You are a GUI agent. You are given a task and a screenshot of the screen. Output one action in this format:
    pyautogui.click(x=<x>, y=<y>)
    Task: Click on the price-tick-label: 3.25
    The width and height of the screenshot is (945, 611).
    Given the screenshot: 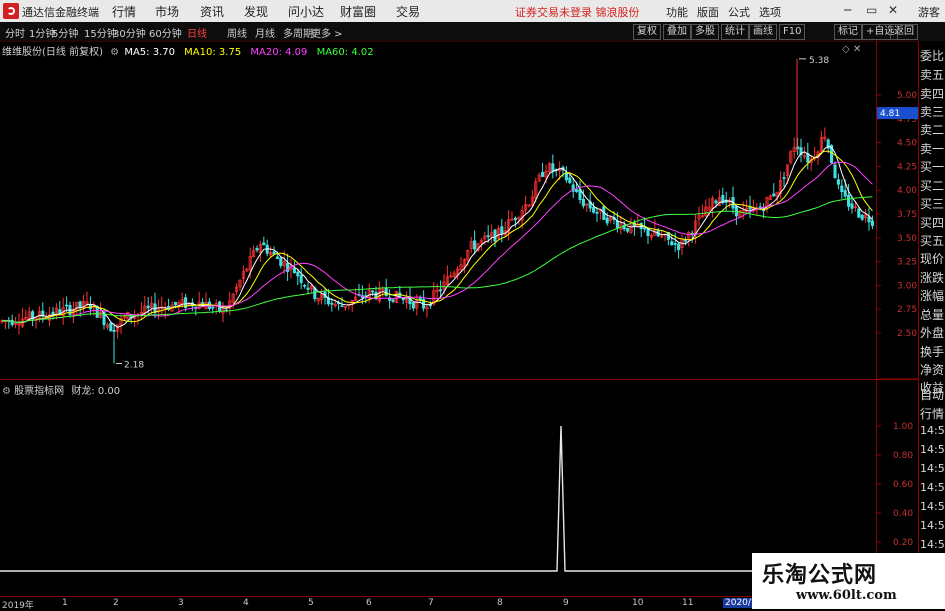 What is the action you would take?
    pyautogui.click(x=907, y=263)
    